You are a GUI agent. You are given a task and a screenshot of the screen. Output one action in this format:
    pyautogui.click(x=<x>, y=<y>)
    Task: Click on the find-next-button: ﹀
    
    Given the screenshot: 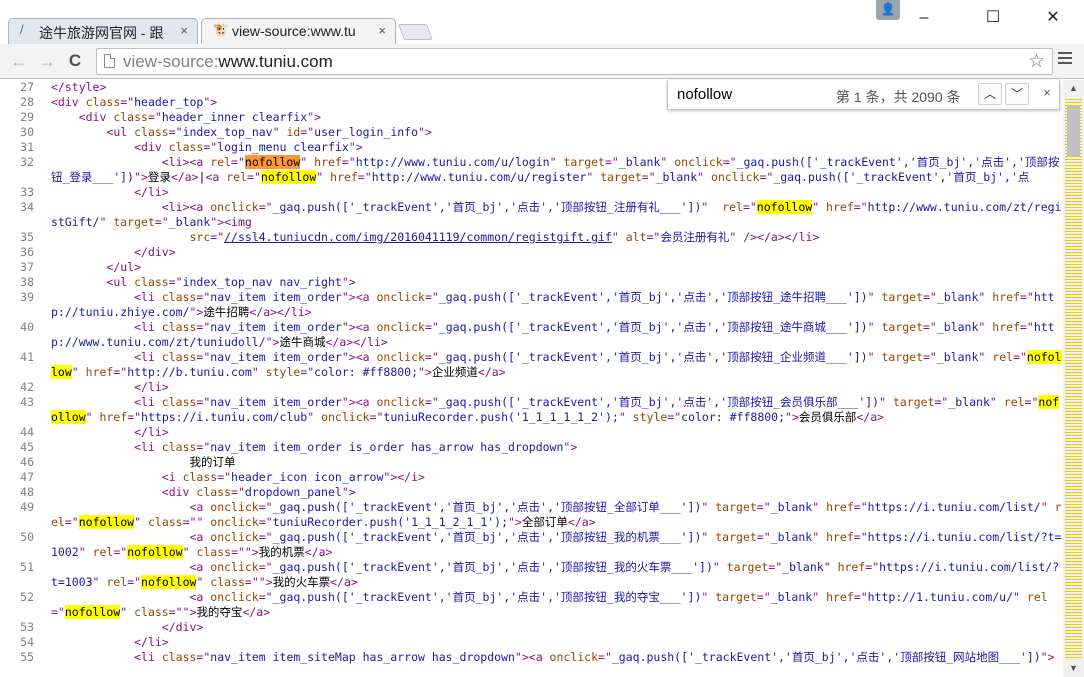 What is the action you would take?
    pyautogui.click(x=1017, y=94)
    